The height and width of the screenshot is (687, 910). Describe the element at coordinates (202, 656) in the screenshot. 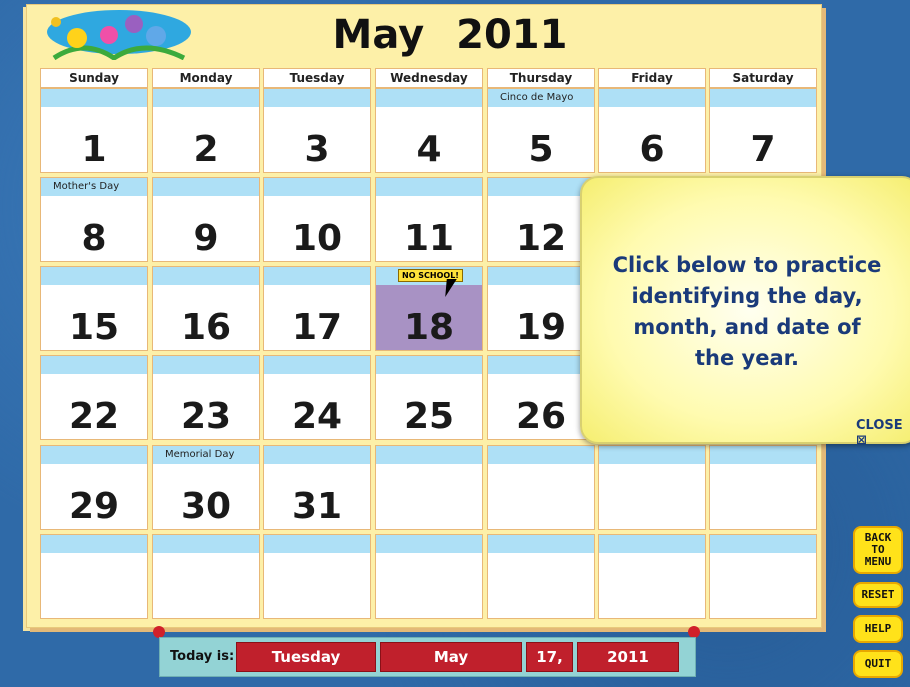

I see `today-label: Today is:` at that location.